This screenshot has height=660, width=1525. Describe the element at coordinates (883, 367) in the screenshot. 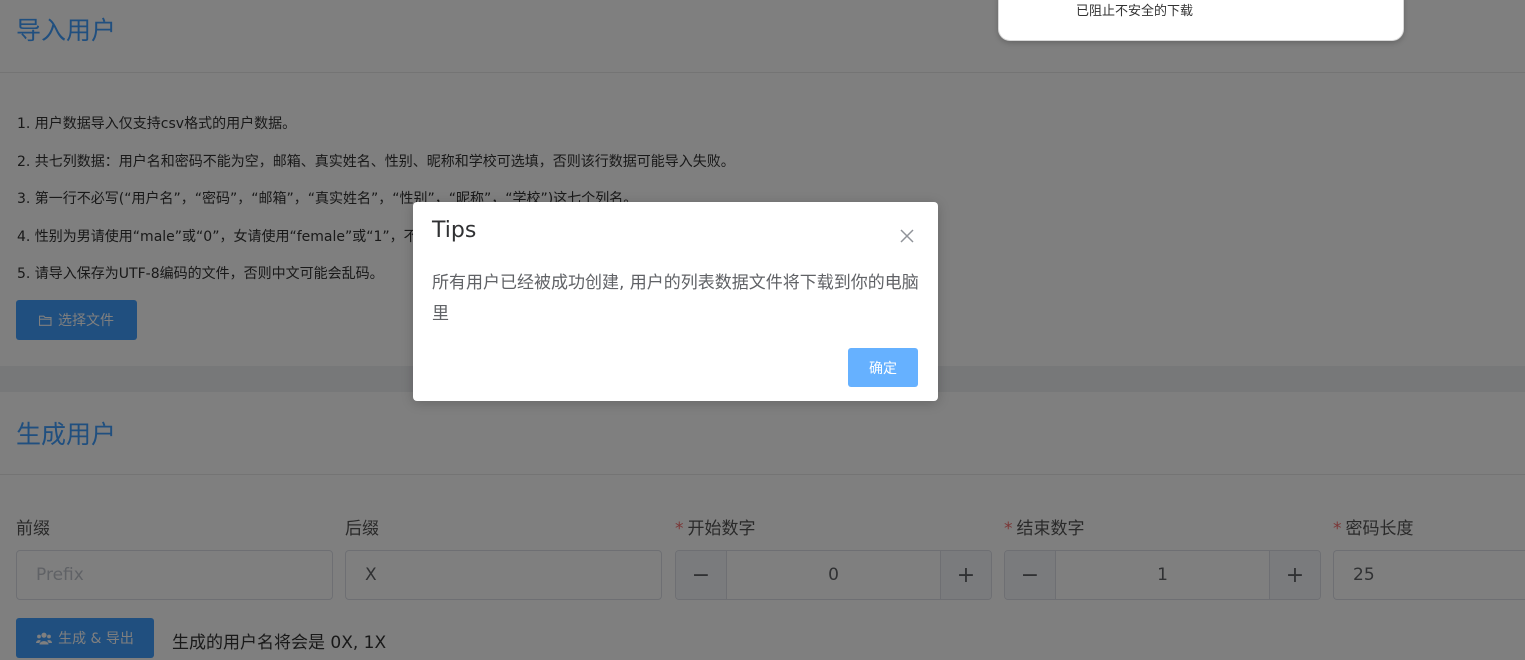

I see `confirm-button: 确定` at that location.